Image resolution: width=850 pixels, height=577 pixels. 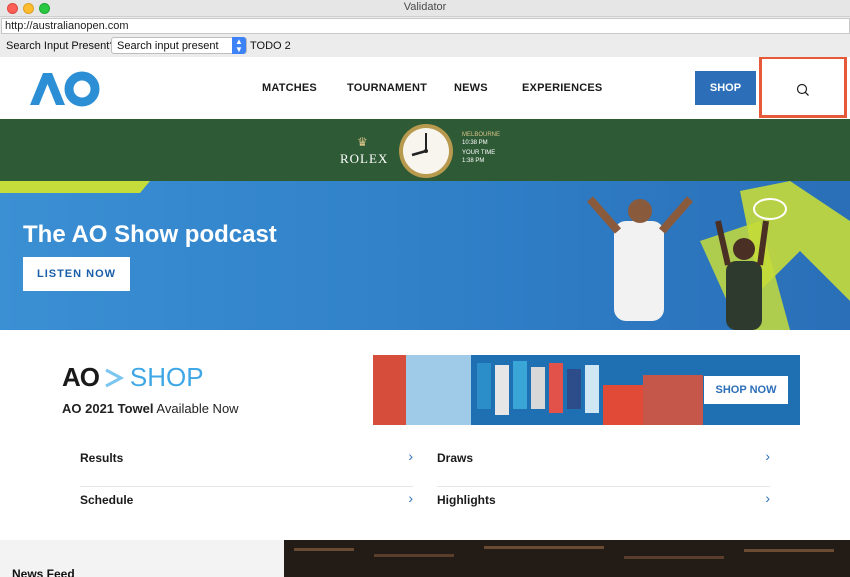 I want to click on nav-matches: MATCHES, so click(x=289, y=88).